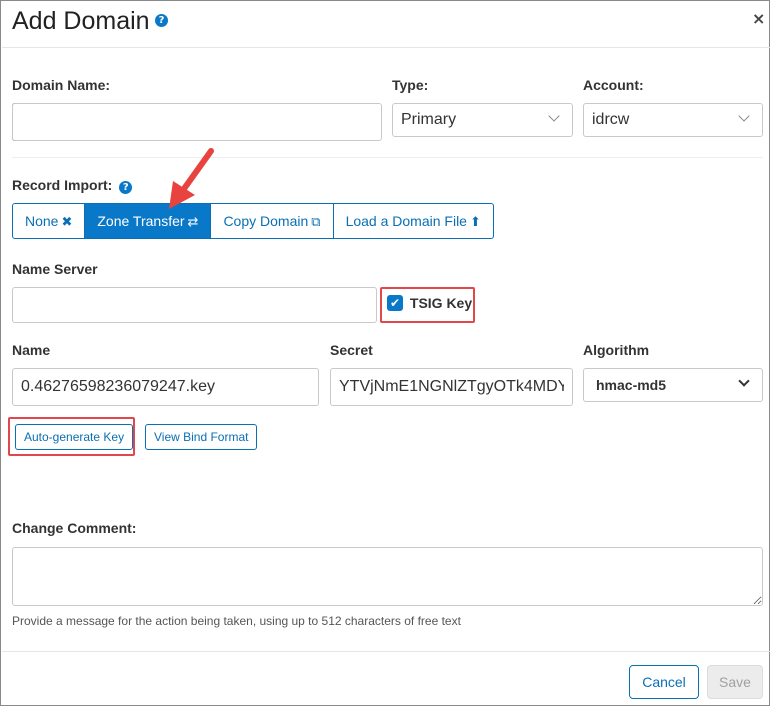  I want to click on cancel-button: Cancel, so click(664, 682).